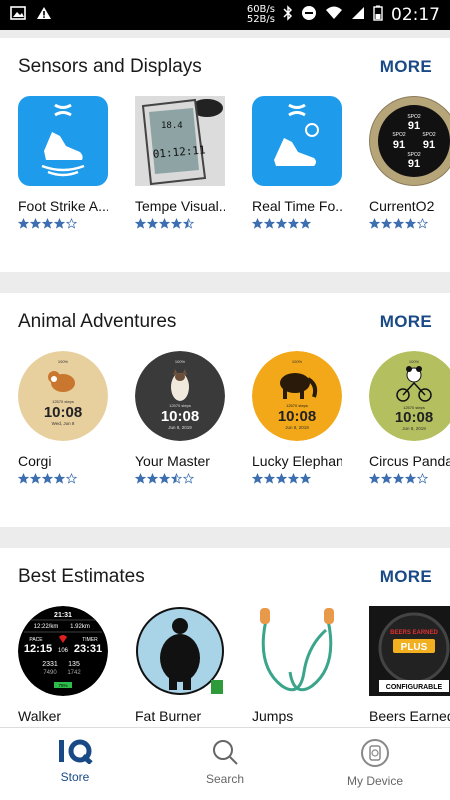  Describe the element at coordinates (74, 673) in the screenshot. I see `walker-stat-d: 1742` at that location.